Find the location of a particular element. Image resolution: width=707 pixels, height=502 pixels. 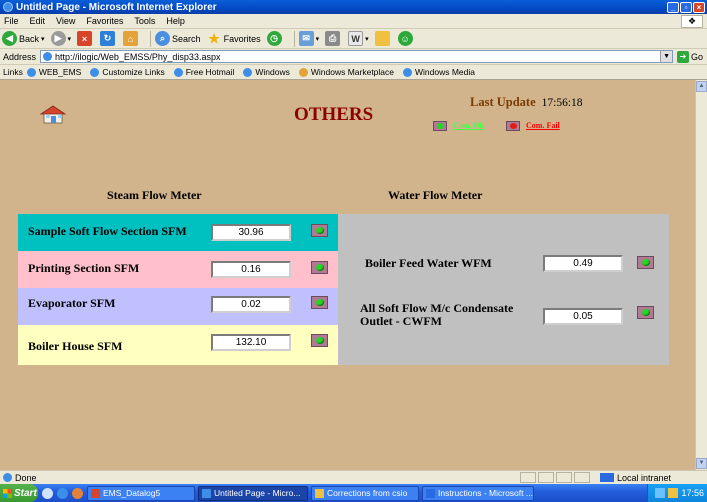

mail-button: ✉ ▾ is located at coordinates (308, 38).